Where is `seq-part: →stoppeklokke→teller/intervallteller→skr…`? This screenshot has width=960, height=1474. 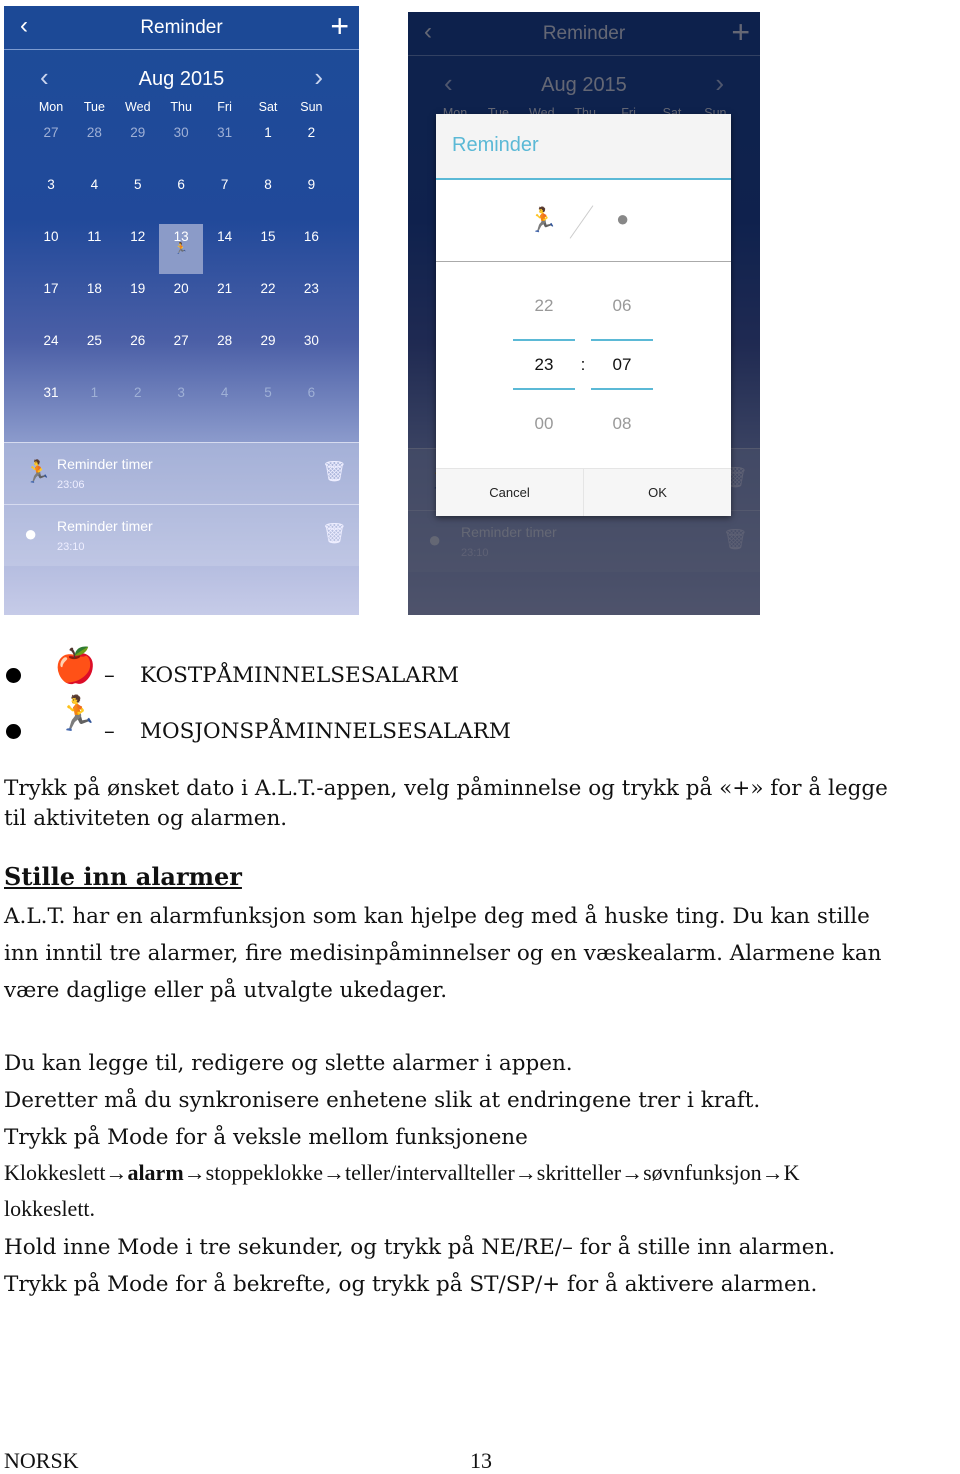 seq-part: →stoppeklokke→teller/intervallteller→skr… is located at coordinates (491, 1172).